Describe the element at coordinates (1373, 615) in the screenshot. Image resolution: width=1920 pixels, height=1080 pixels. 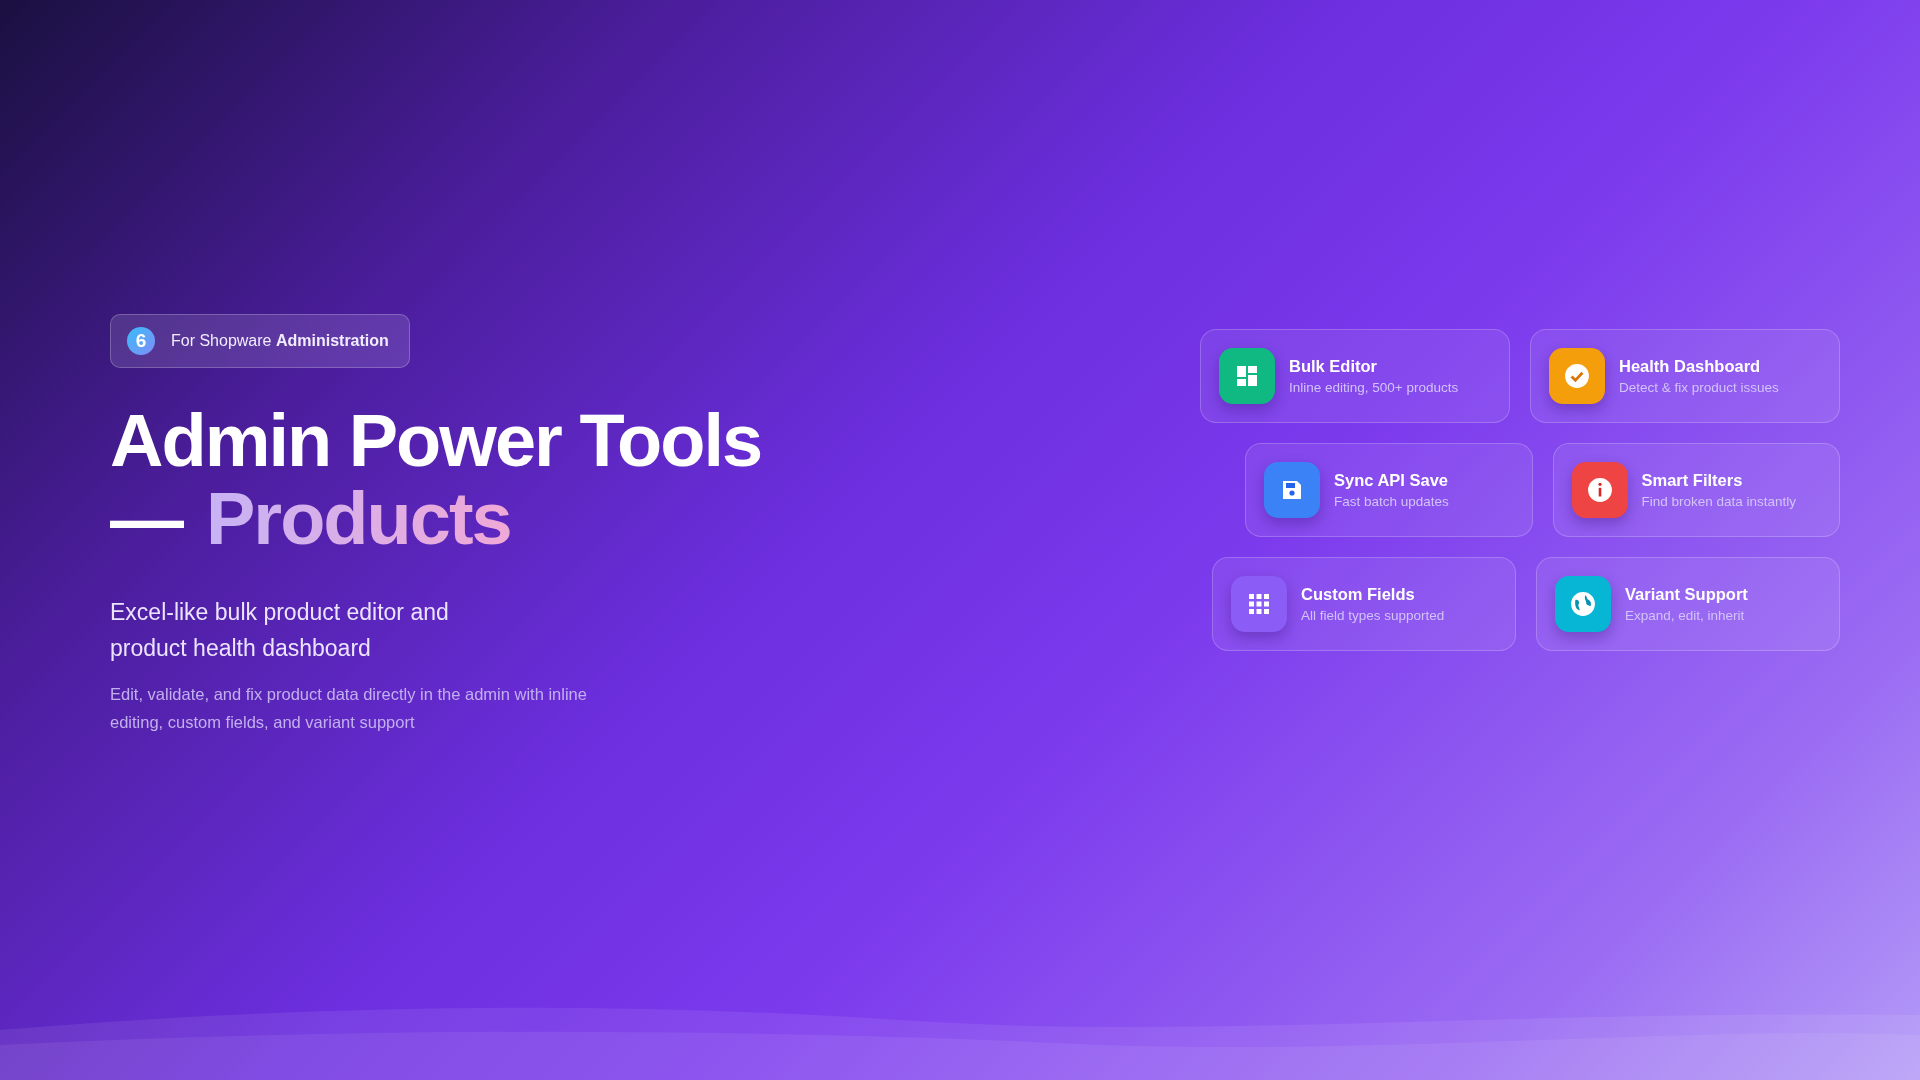
I see `feature-description: All field types supported` at that location.